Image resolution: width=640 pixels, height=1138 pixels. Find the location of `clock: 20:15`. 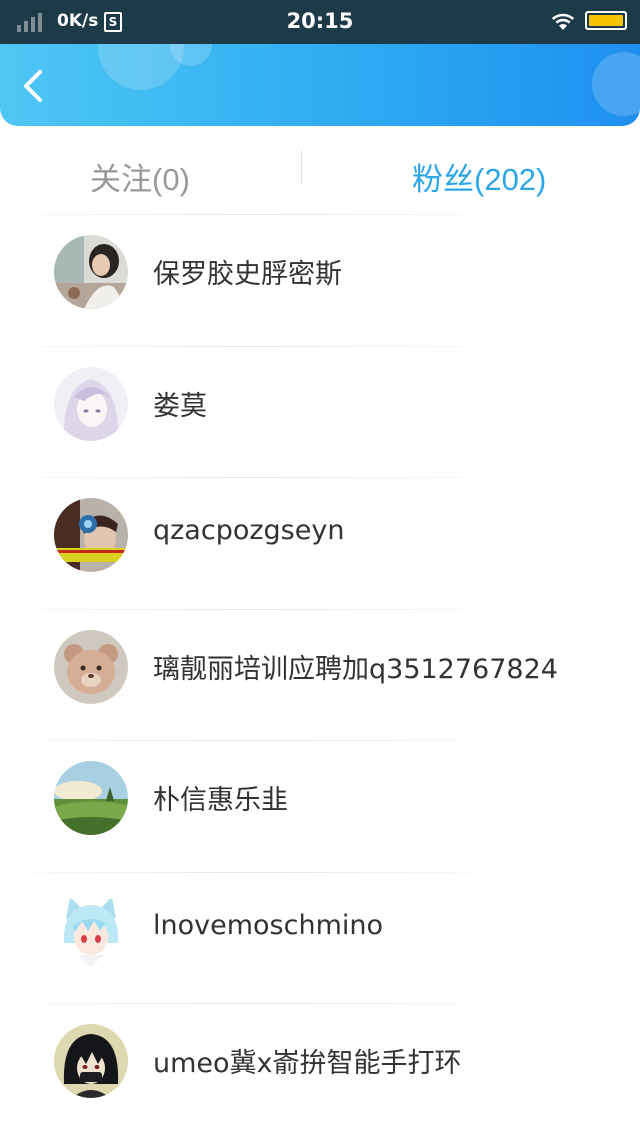

clock: 20:15 is located at coordinates (320, 21).